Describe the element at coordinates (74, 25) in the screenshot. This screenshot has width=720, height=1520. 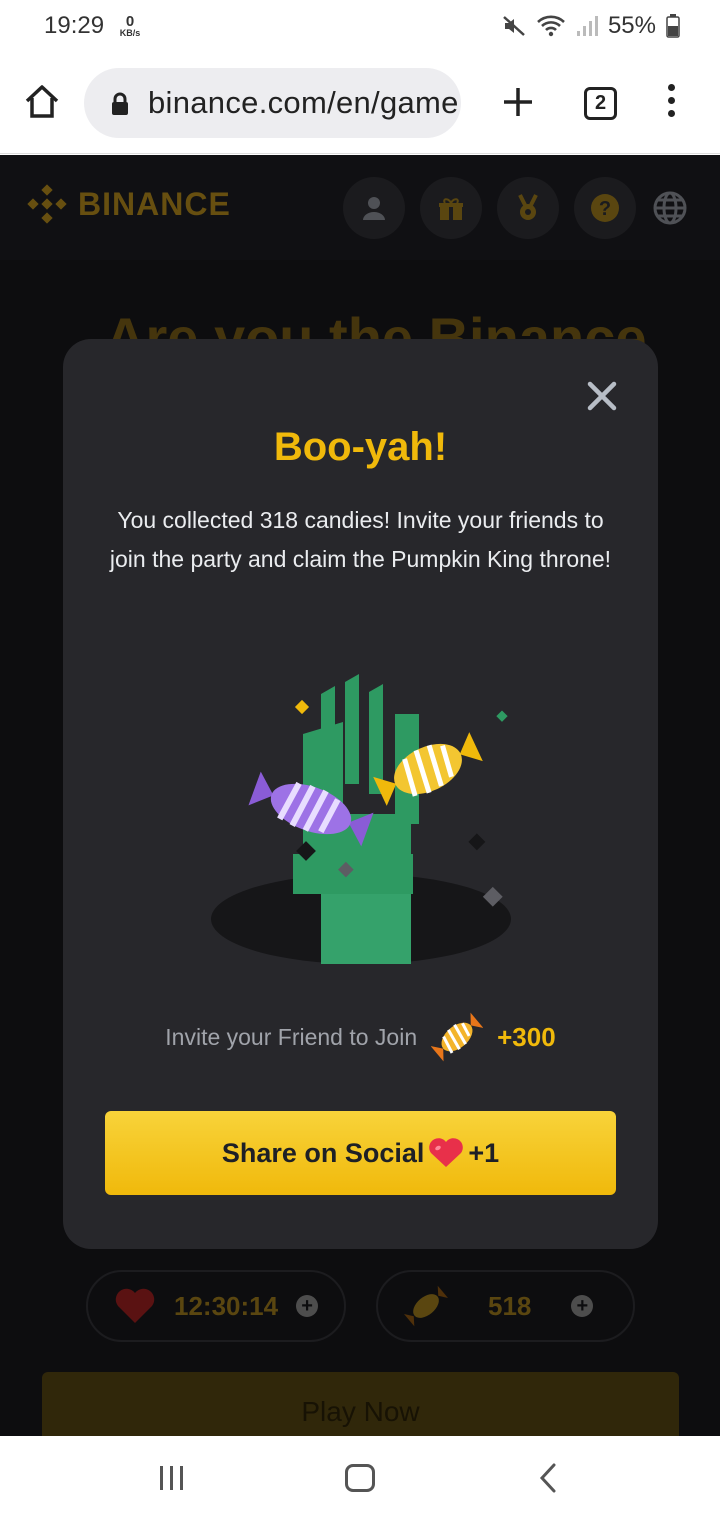
I see `status-time: 19:29` at that location.